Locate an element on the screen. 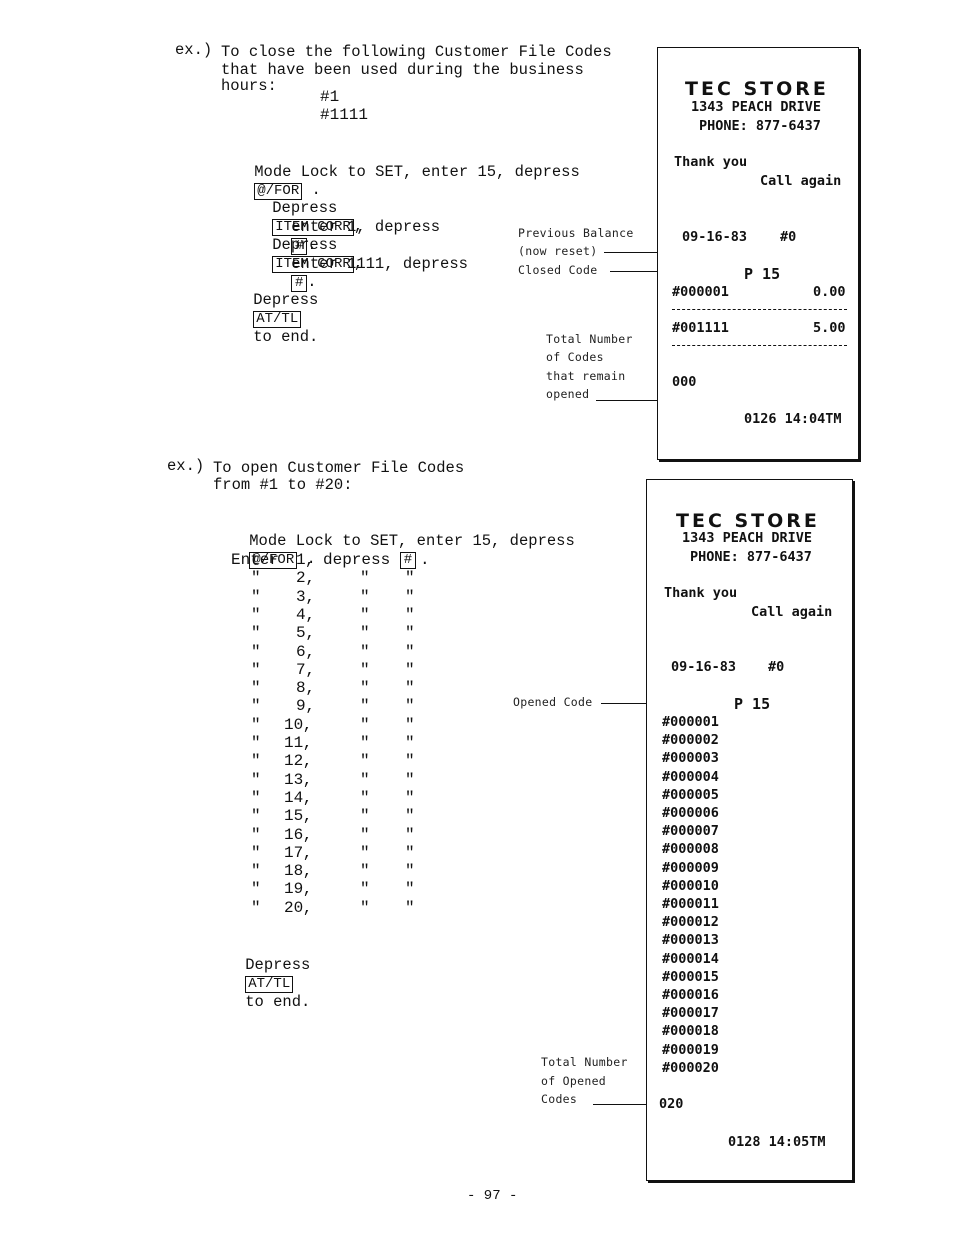 The image size is (954, 1239). receipt-code: #000019 is located at coordinates (690, 1049).